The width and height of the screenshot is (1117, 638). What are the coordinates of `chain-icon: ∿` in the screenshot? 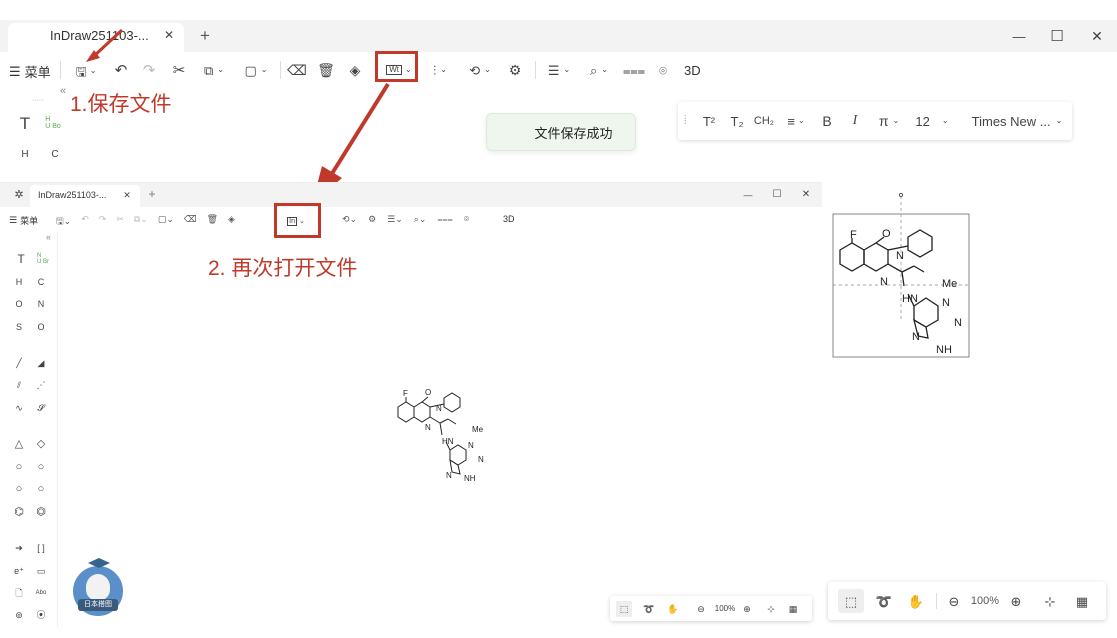 It's located at (19, 408).